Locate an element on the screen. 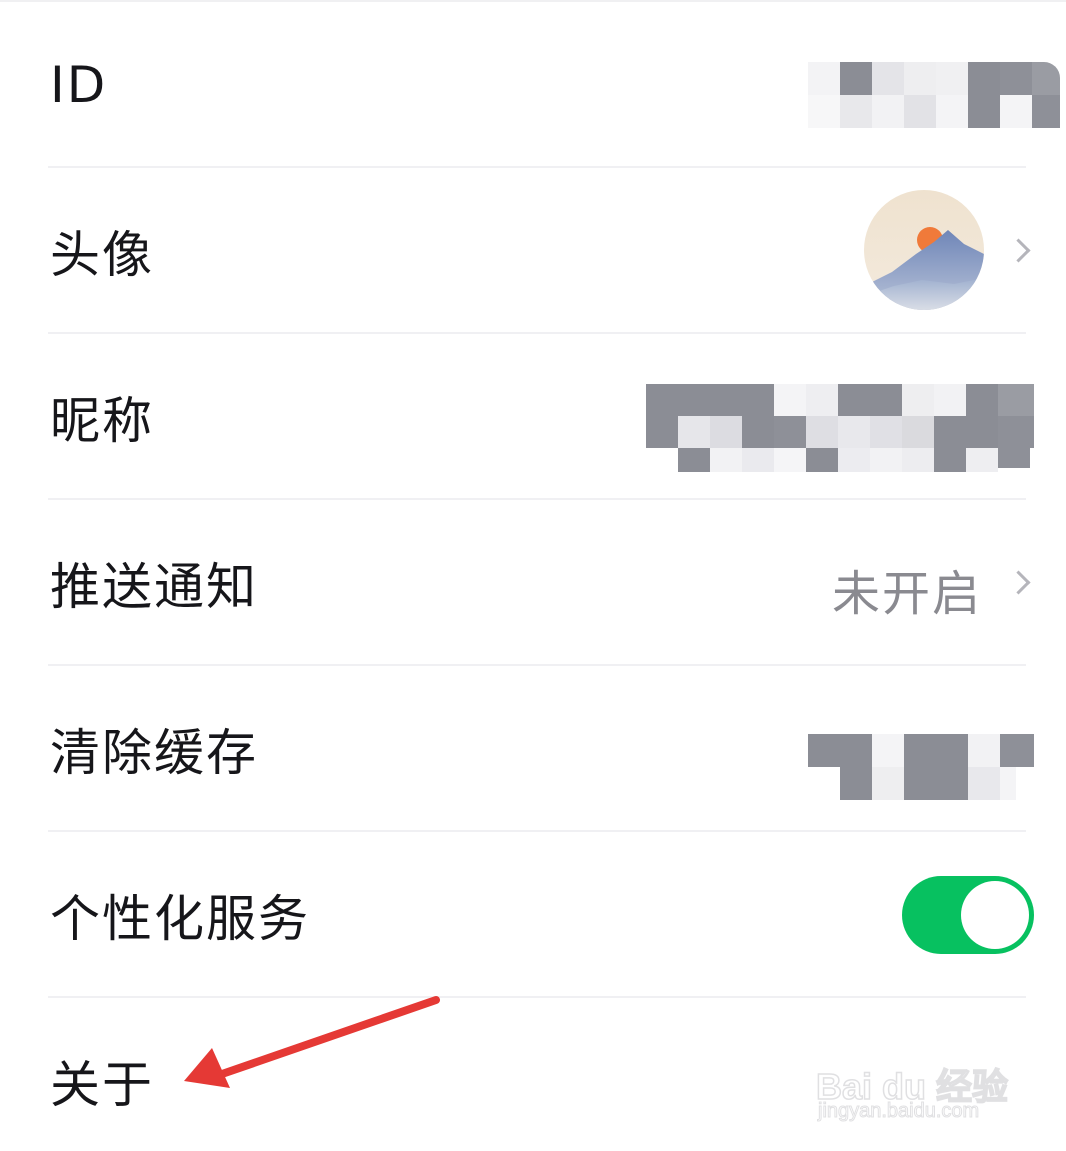 Image resolution: width=1066 pixels, height=1151 pixels. watermark-url: jingyan.baidu.com is located at coordinates (898, 1111).